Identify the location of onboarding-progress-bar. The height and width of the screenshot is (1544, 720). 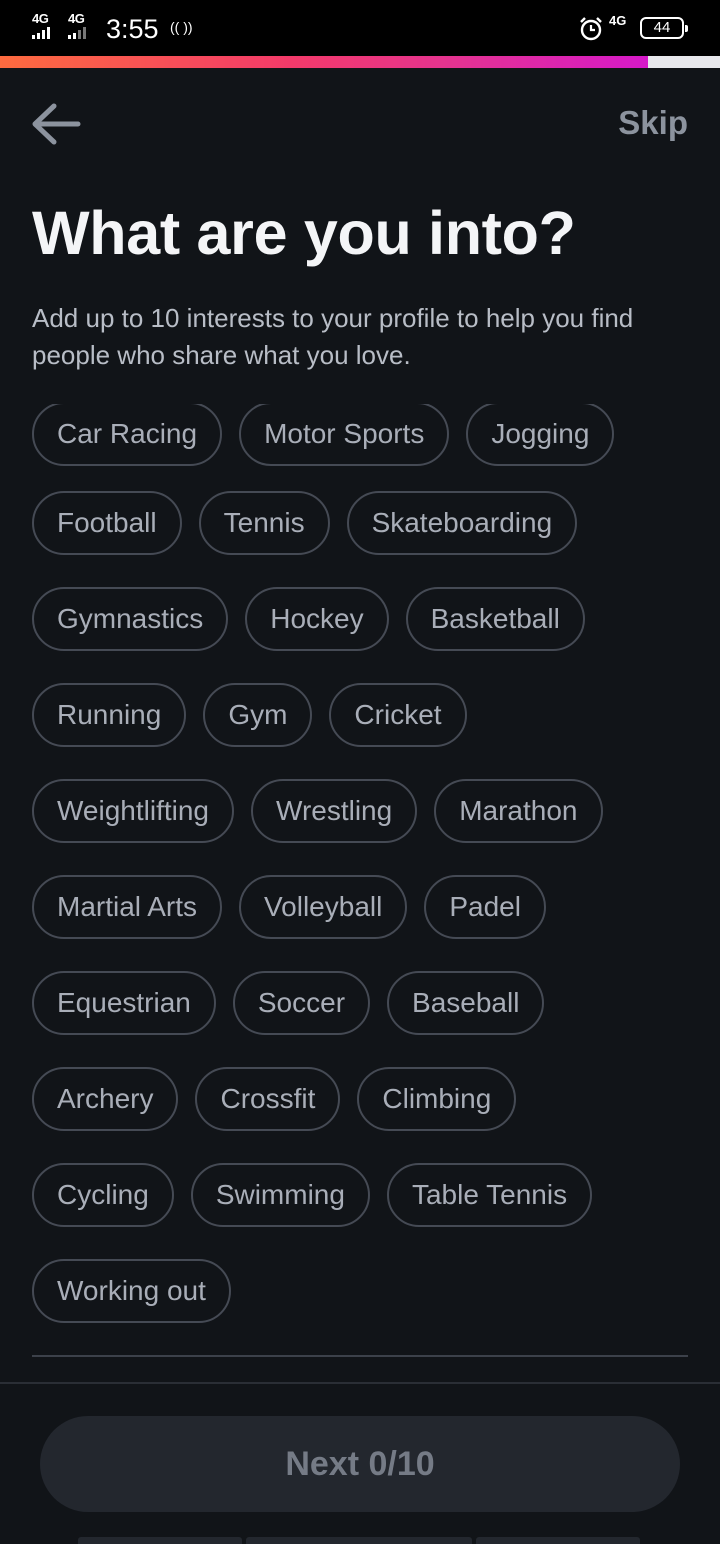
(360, 62).